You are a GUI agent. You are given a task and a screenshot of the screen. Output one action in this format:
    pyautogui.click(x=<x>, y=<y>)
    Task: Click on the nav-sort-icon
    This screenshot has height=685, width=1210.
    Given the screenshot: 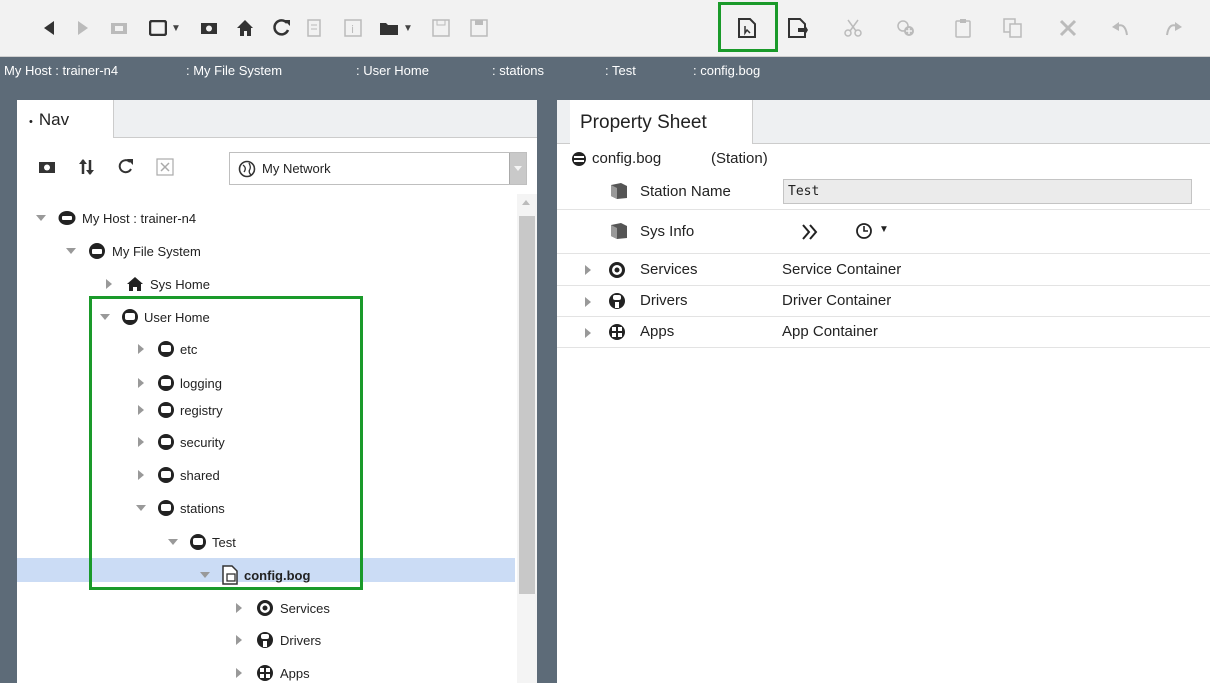 What is the action you would take?
    pyautogui.click(x=87, y=169)
    